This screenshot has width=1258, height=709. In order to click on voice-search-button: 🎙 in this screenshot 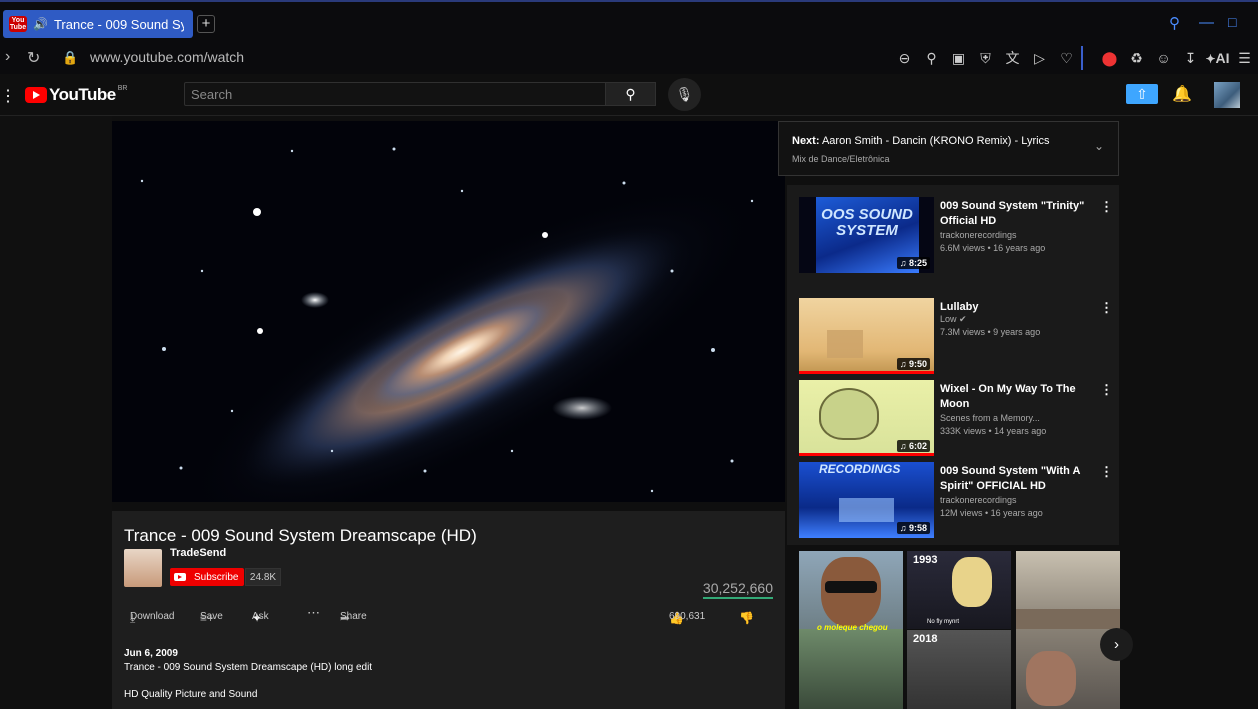, I will do `click(684, 94)`.